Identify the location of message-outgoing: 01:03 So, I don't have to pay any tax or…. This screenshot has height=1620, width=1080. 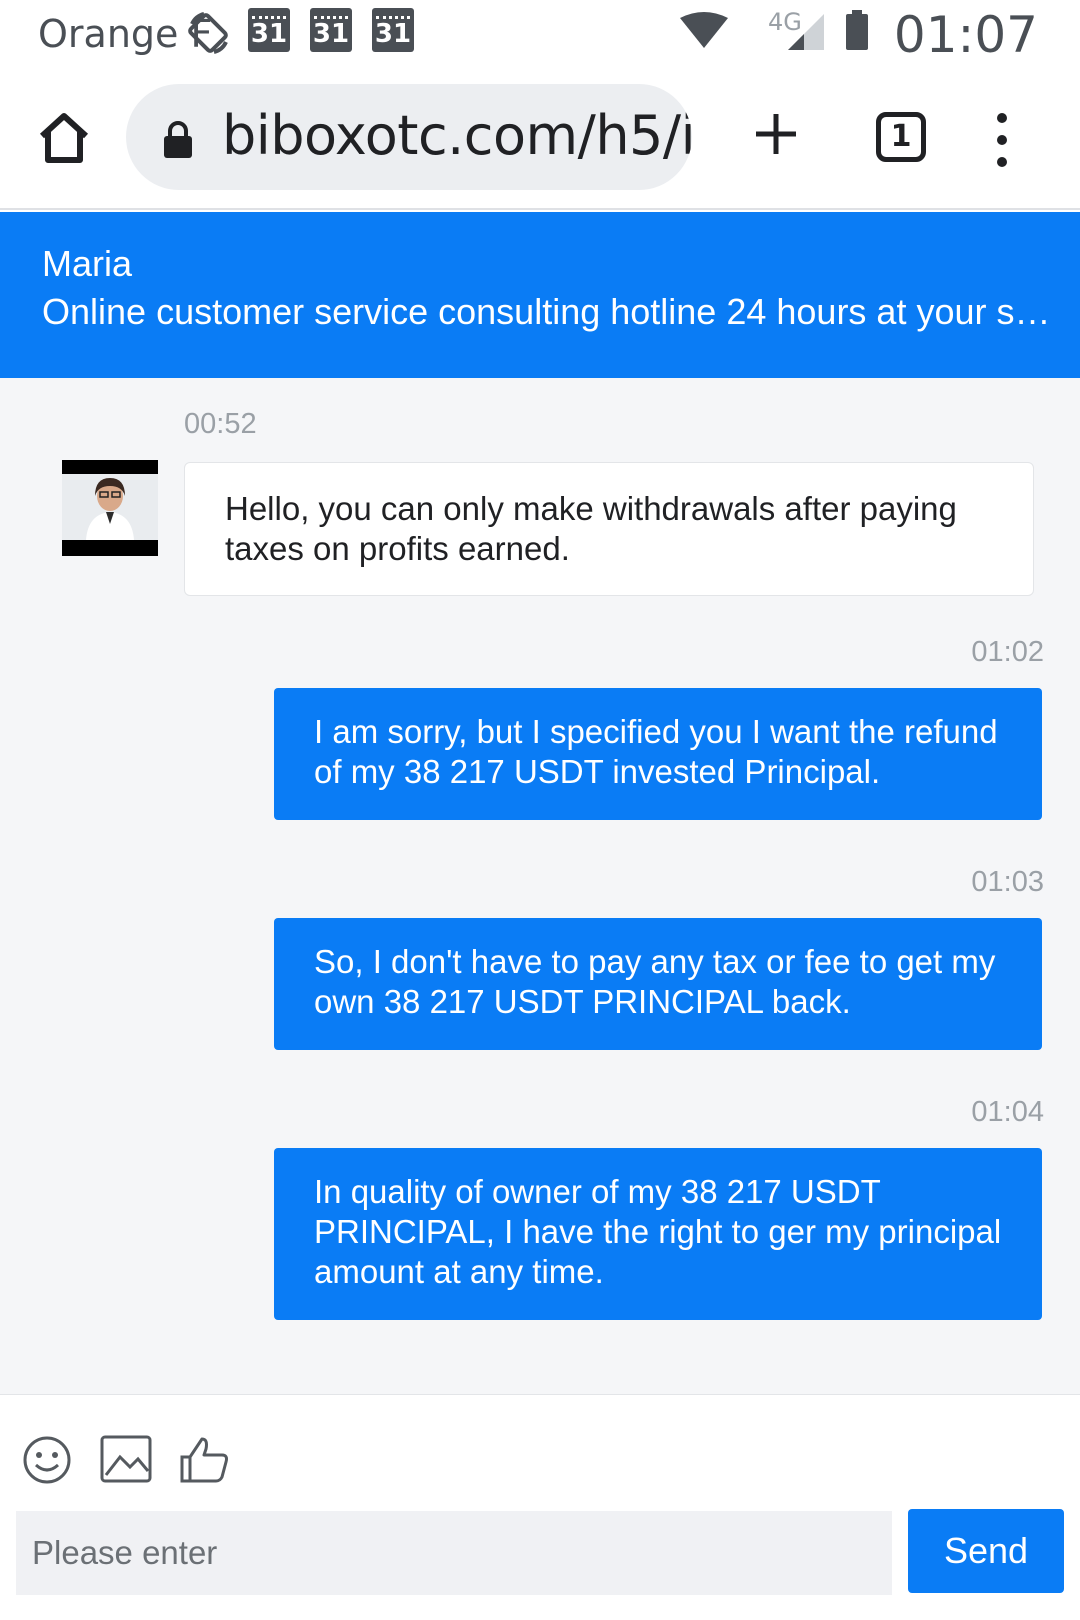
(540, 958).